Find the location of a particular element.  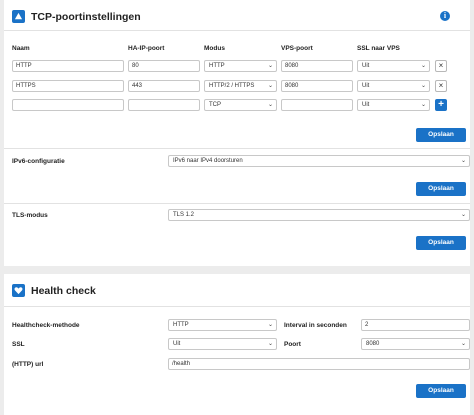

healthcheck-method-label: Healthcheck-methode is located at coordinates (46, 325).